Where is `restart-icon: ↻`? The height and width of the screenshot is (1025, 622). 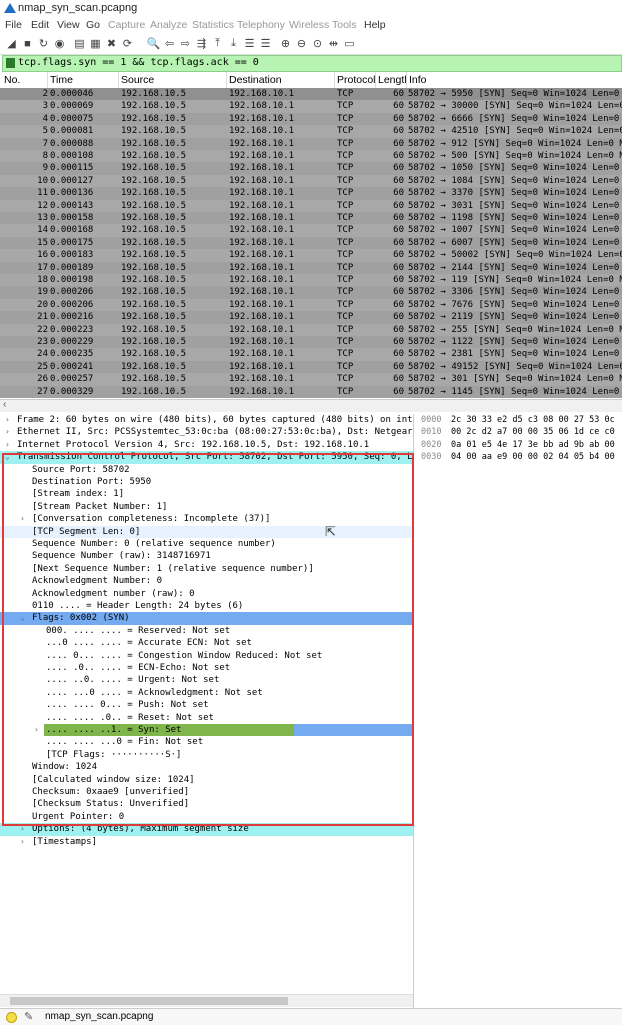
restart-icon: ↻ is located at coordinates (43, 43).